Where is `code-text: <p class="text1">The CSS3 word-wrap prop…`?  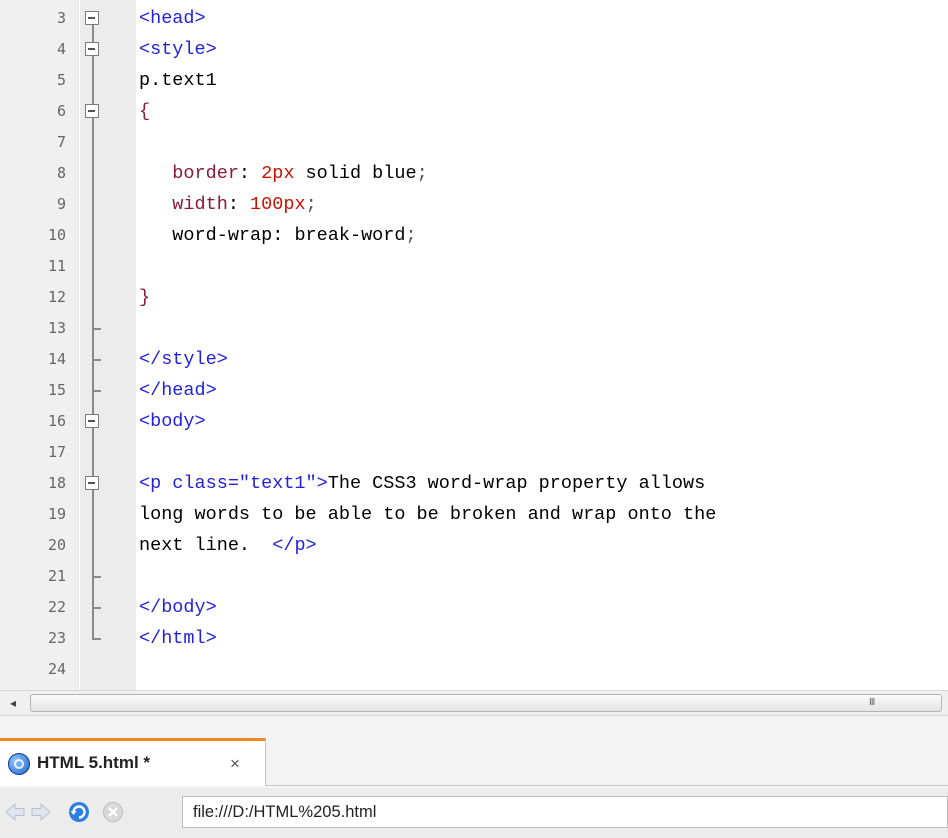 code-text: <p class="text1">The CSS3 word-wrap prop… is located at coordinates (422, 483).